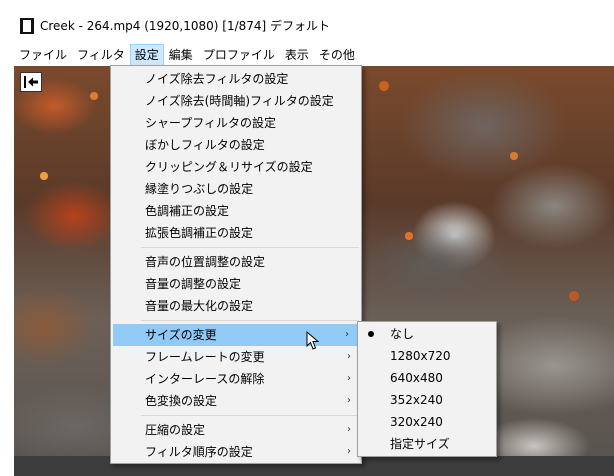 This screenshot has width=614, height=476. Describe the element at coordinates (236, 123) in the screenshot. I see `menu-item-sharpen-filter: シャープフィルタの設定` at that location.